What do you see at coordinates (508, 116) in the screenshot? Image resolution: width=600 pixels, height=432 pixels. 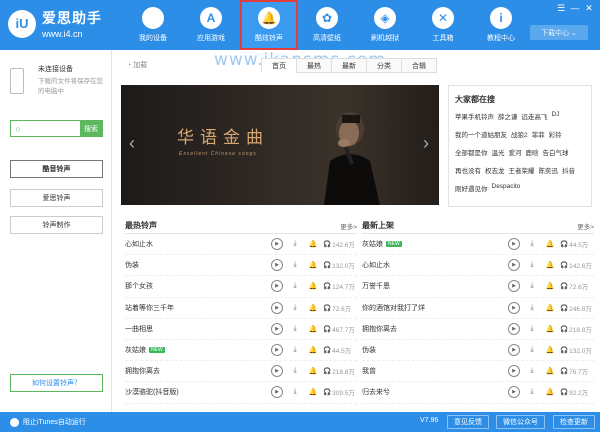 I see `hot-search-tag: 薛之谦` at bounding box center [508, 116].